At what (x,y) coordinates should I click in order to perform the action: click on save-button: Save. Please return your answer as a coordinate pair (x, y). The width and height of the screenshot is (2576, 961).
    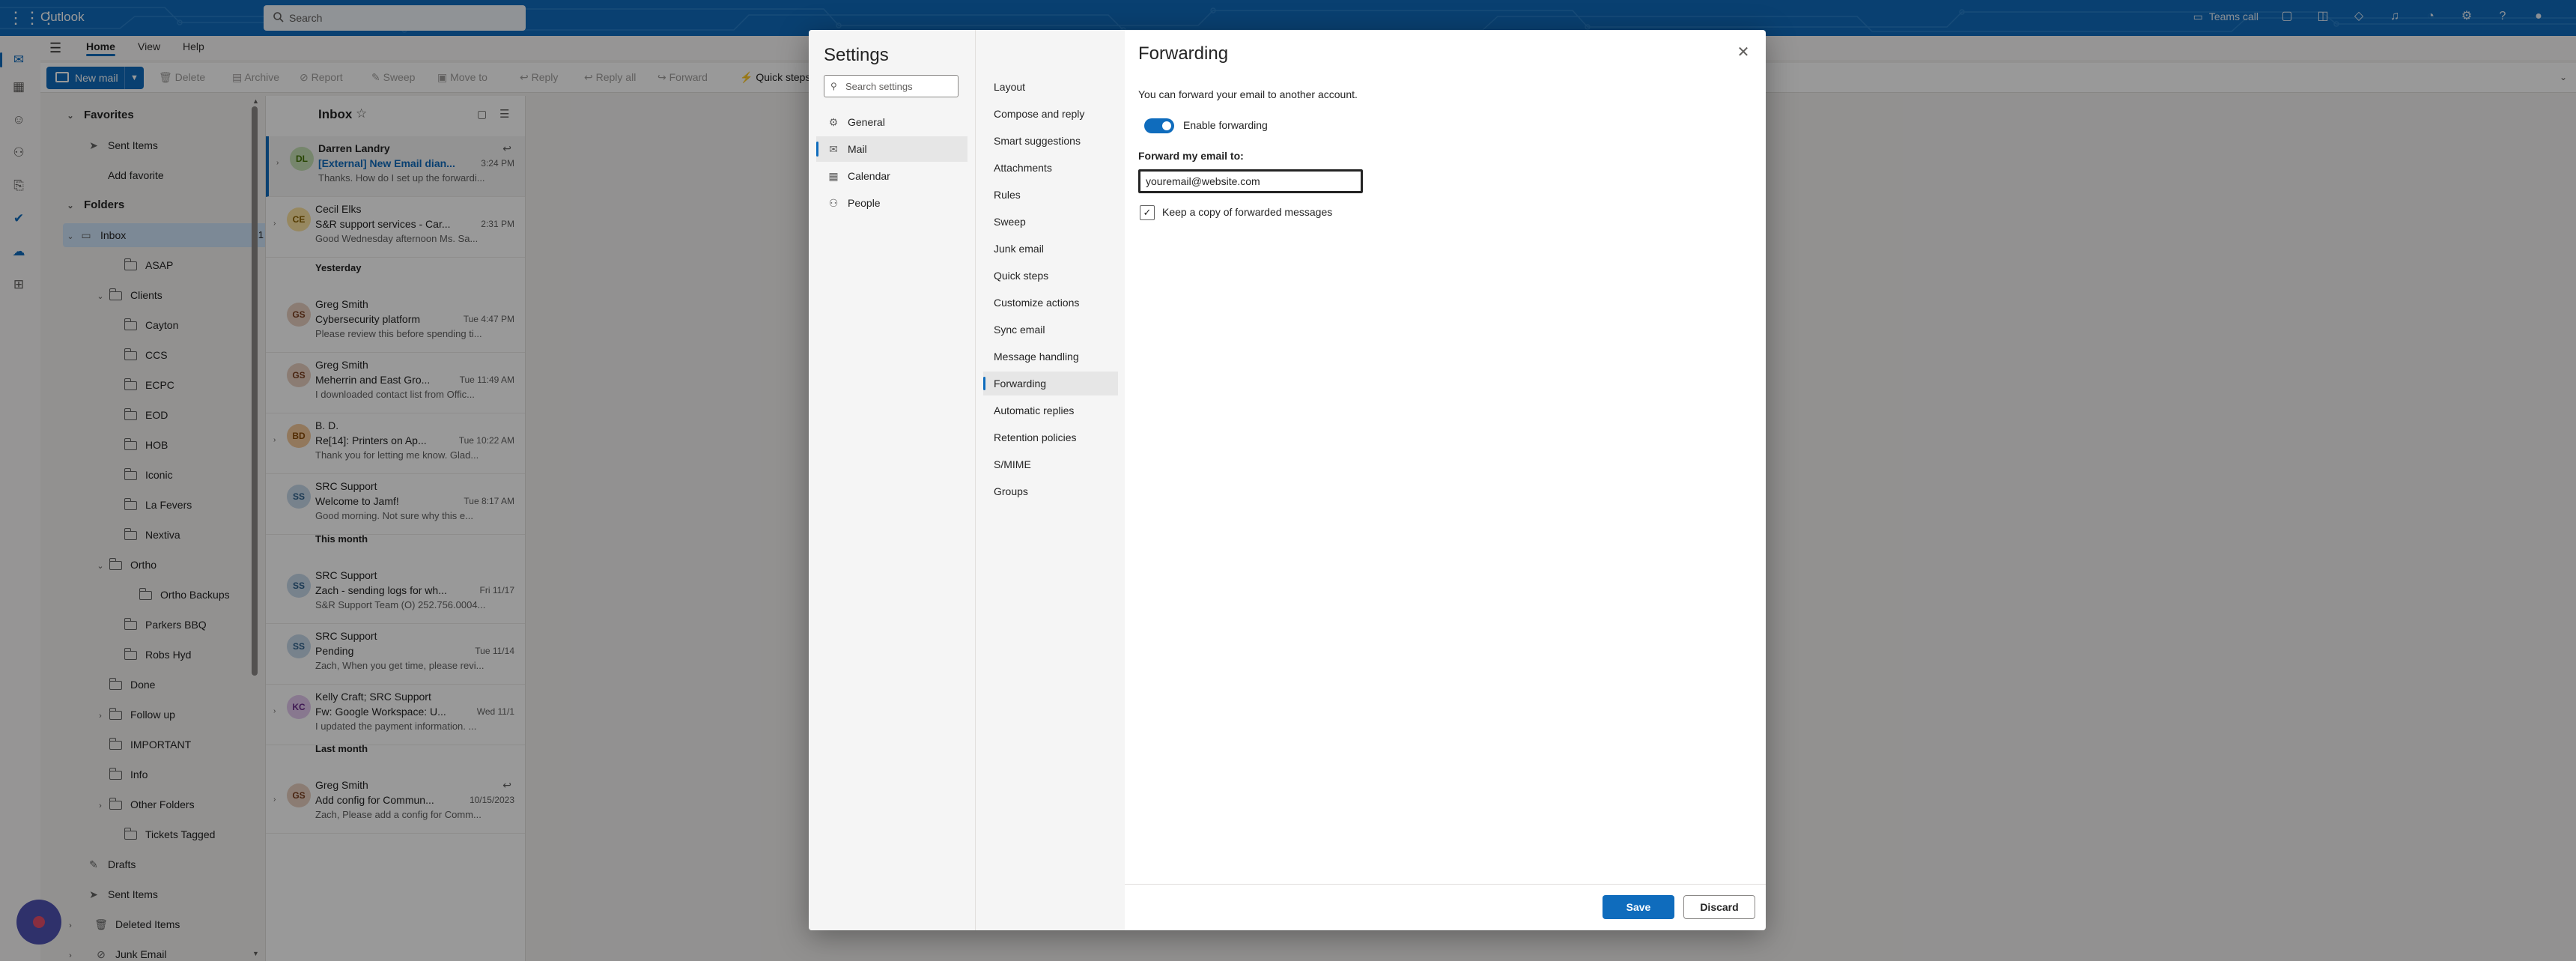
    Looking at the image, I should click on (1638, 907).